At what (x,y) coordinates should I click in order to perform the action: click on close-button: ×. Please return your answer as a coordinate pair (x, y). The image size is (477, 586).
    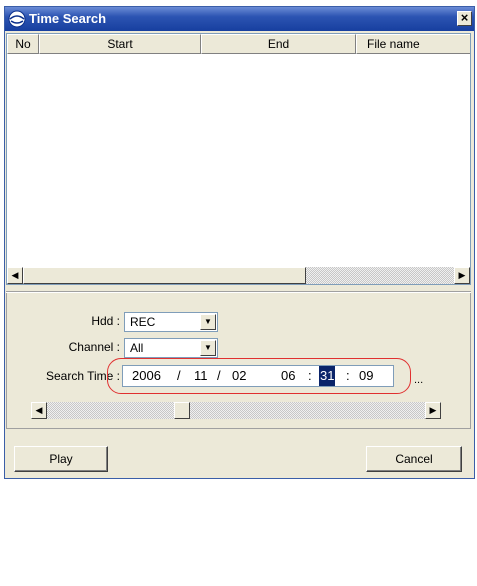
    Looking at the image, I should click on (464, 18).